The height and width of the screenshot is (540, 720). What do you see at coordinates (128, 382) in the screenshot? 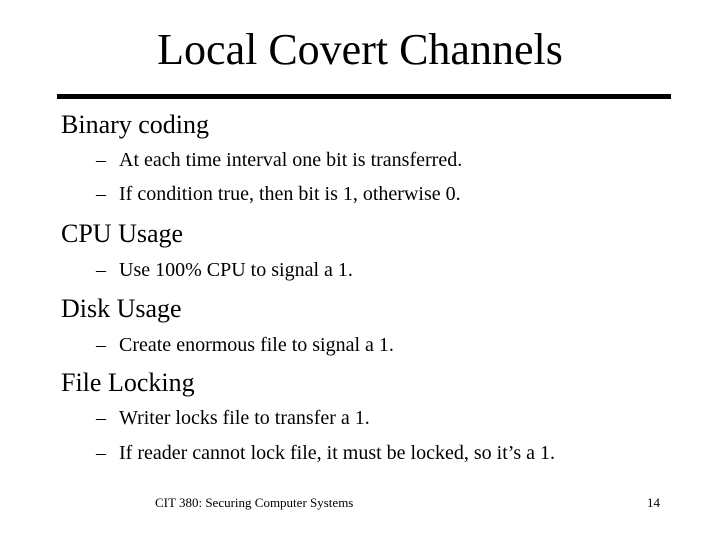
I see `section-heading-file-locking: File Locking` at bounding box center [128, 382].